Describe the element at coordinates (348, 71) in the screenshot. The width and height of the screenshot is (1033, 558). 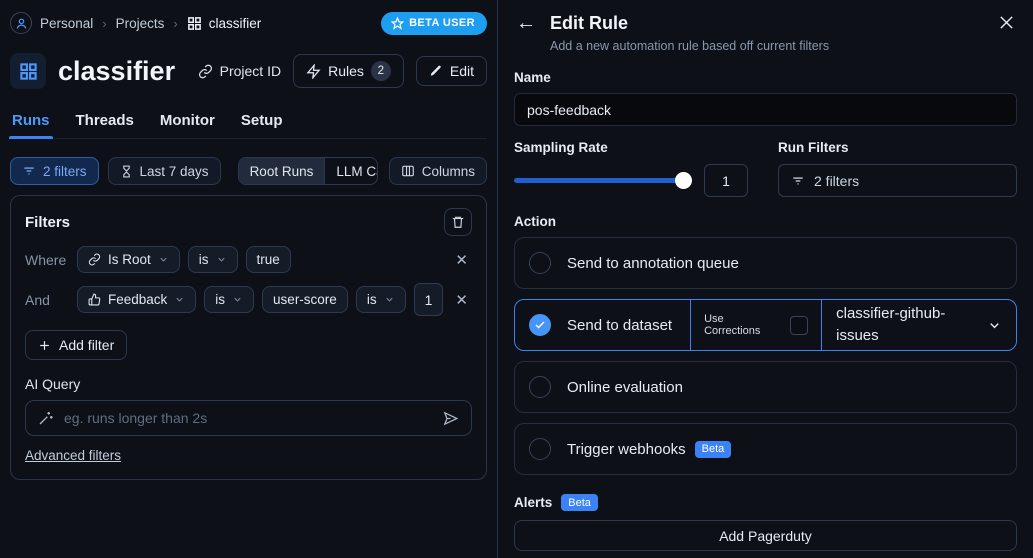
I see `rules-button: Rules 2` at that location.